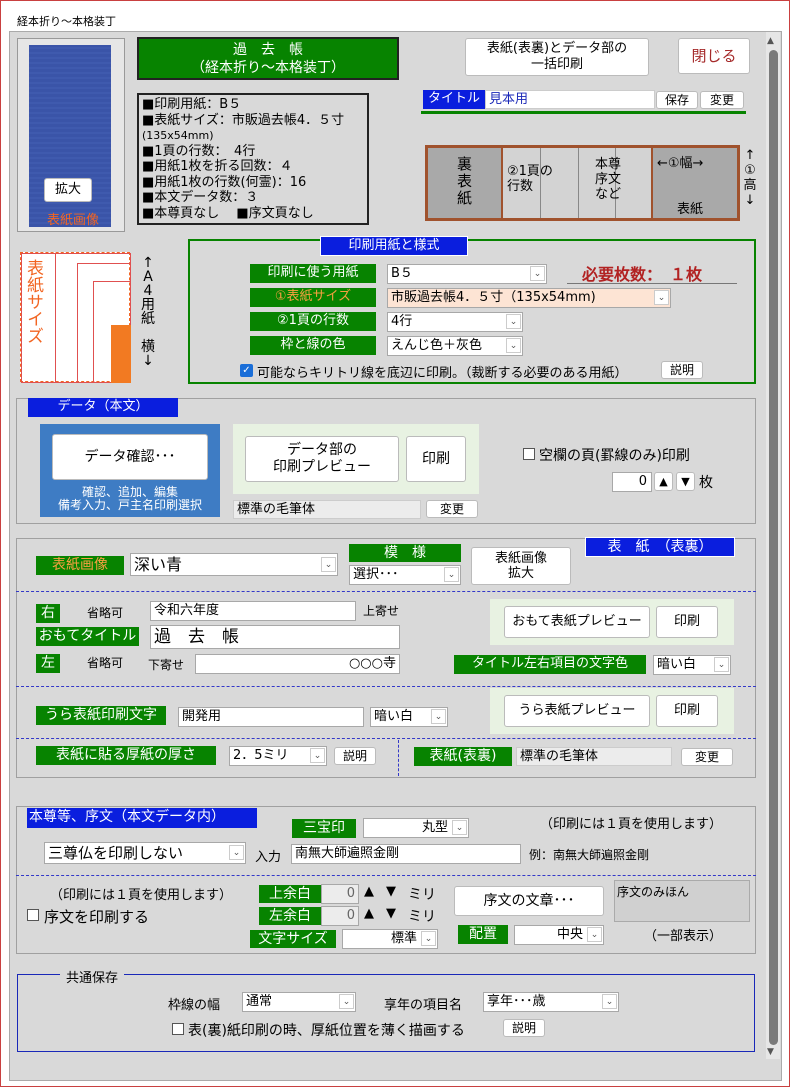 The height and width of the screenshot is (1087, 790). I want to click on cover-size-label: ①表紙サイズ, so click(313, 297).